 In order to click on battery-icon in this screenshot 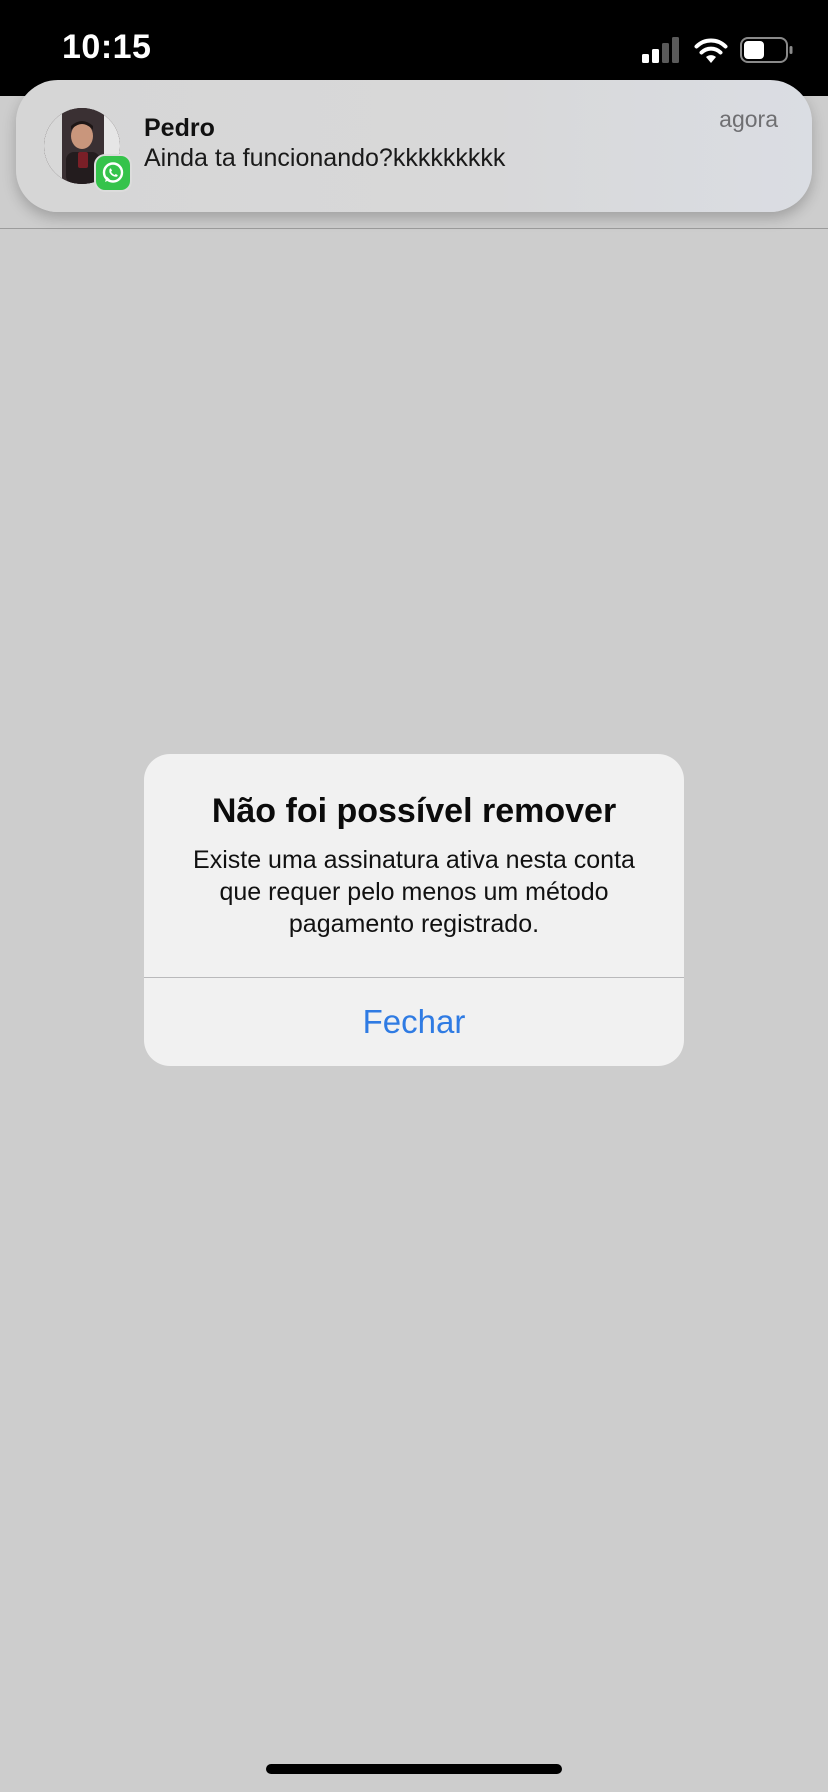, I will do `click(766, 50)`.